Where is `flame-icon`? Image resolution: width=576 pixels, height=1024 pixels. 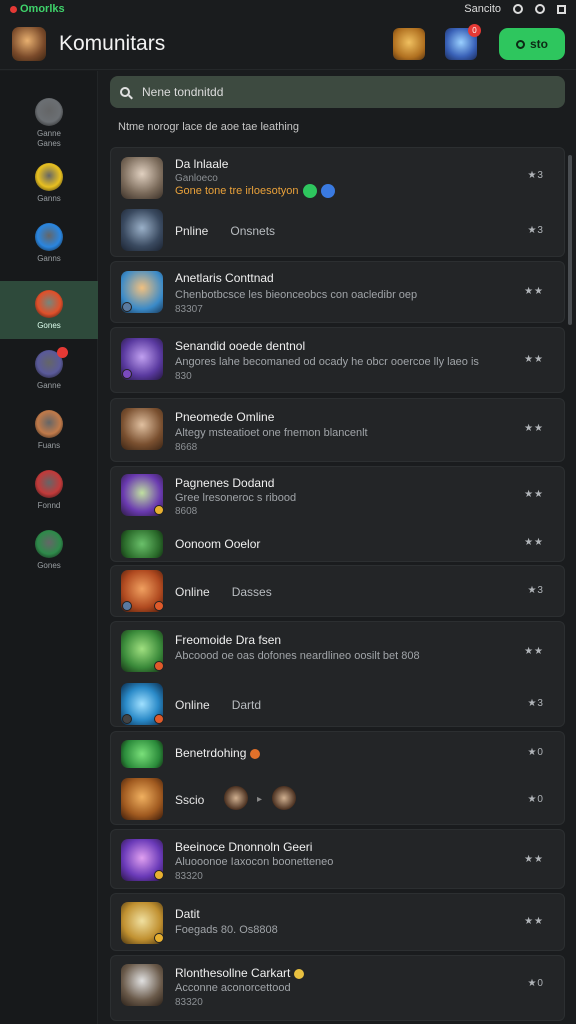 flame-icon is located at coordinates (255, 753).